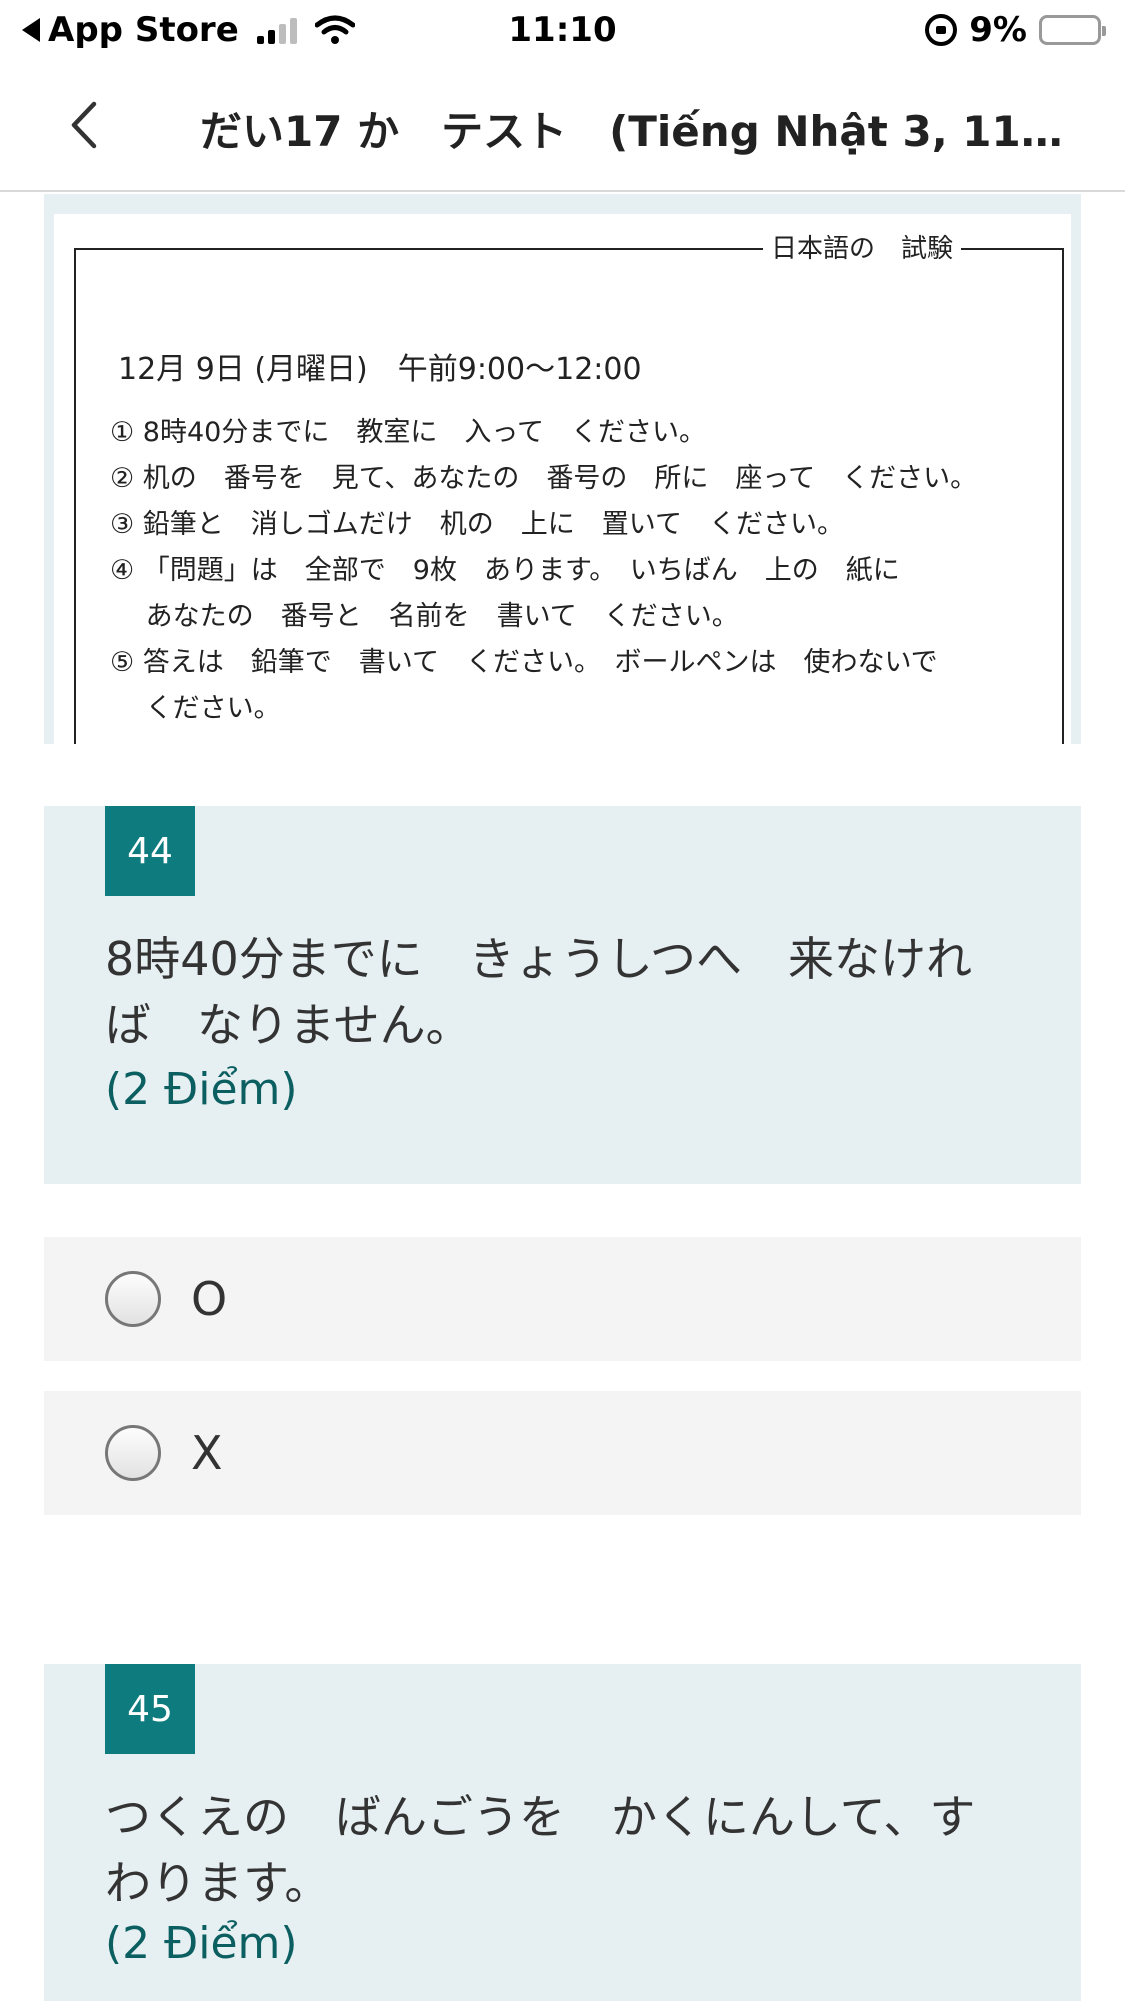  What do you see at coordinates (209, 1299) in the screenshot?
I see `option-label: O` at bounding box center [209, 1299].